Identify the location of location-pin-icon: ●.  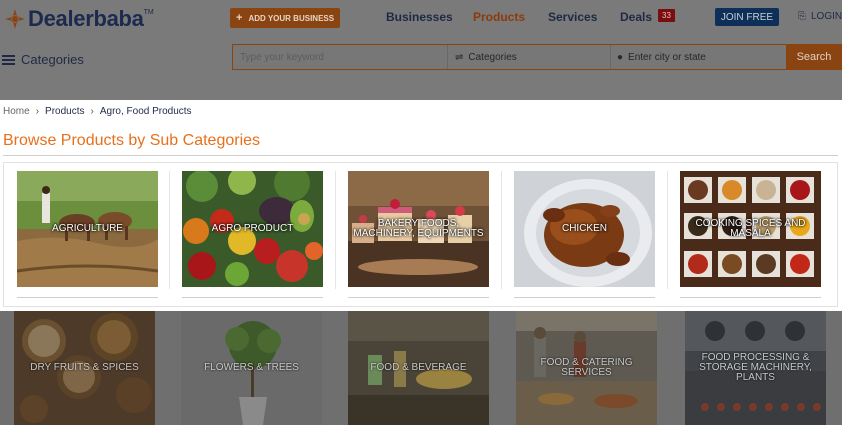
(620, 57).